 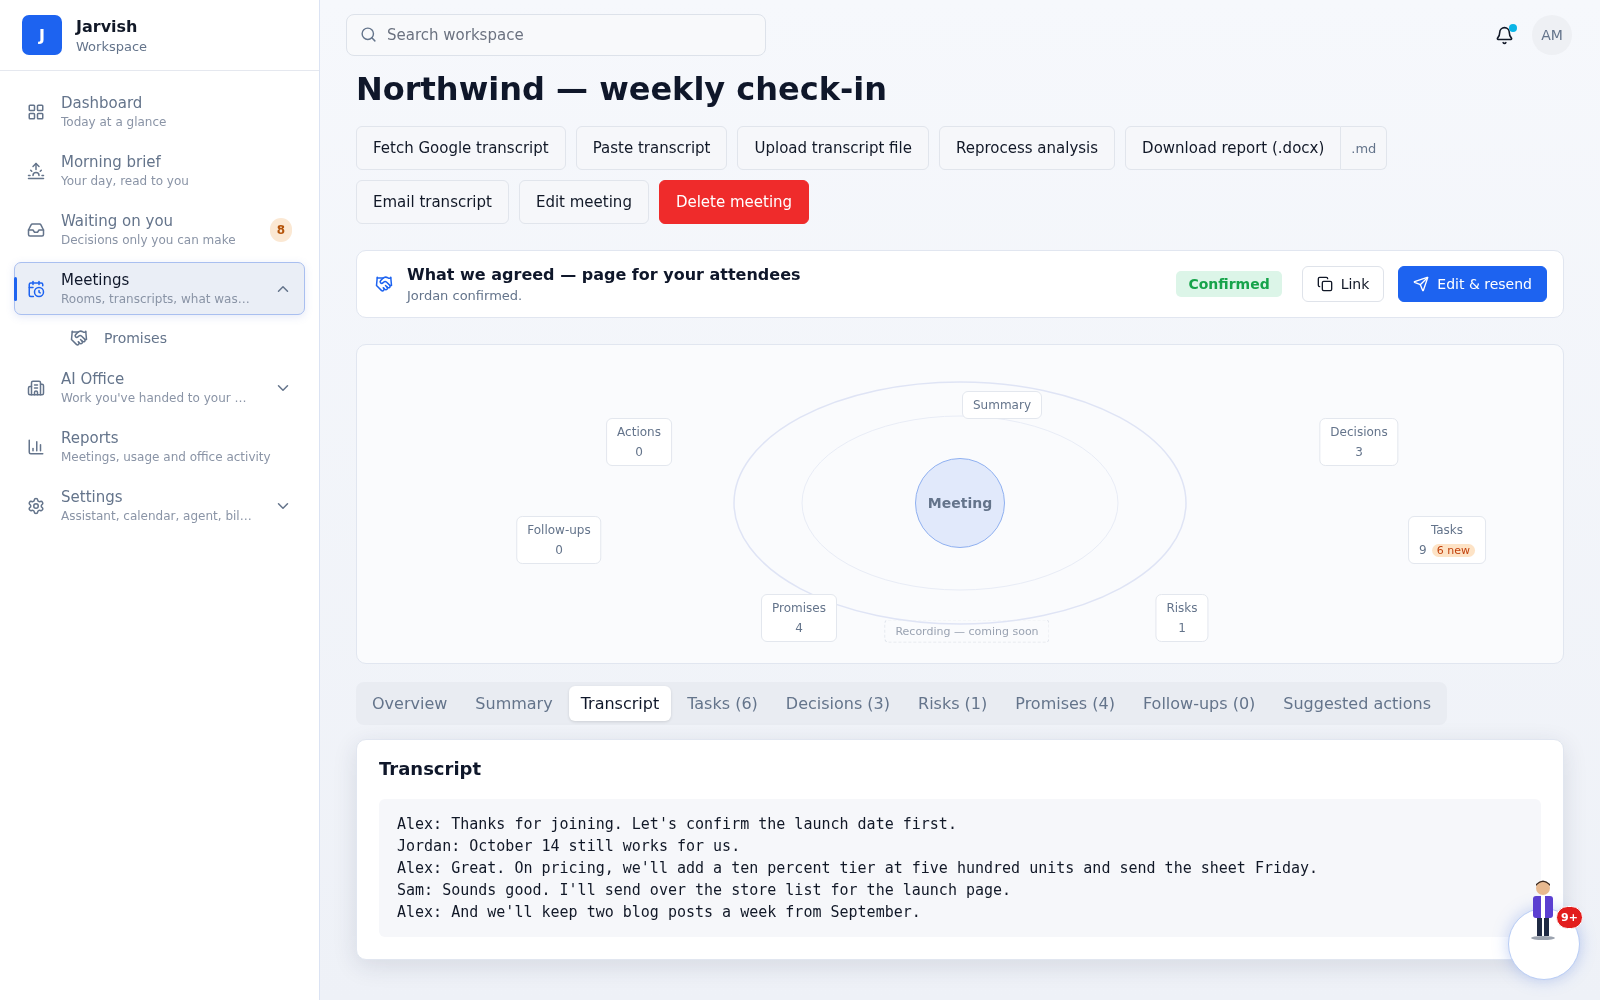 What do you see at coordinates (559, 540) in the screenshot?
I see `graph-node: Follow-ups 0` at bounding box center [559, 540].